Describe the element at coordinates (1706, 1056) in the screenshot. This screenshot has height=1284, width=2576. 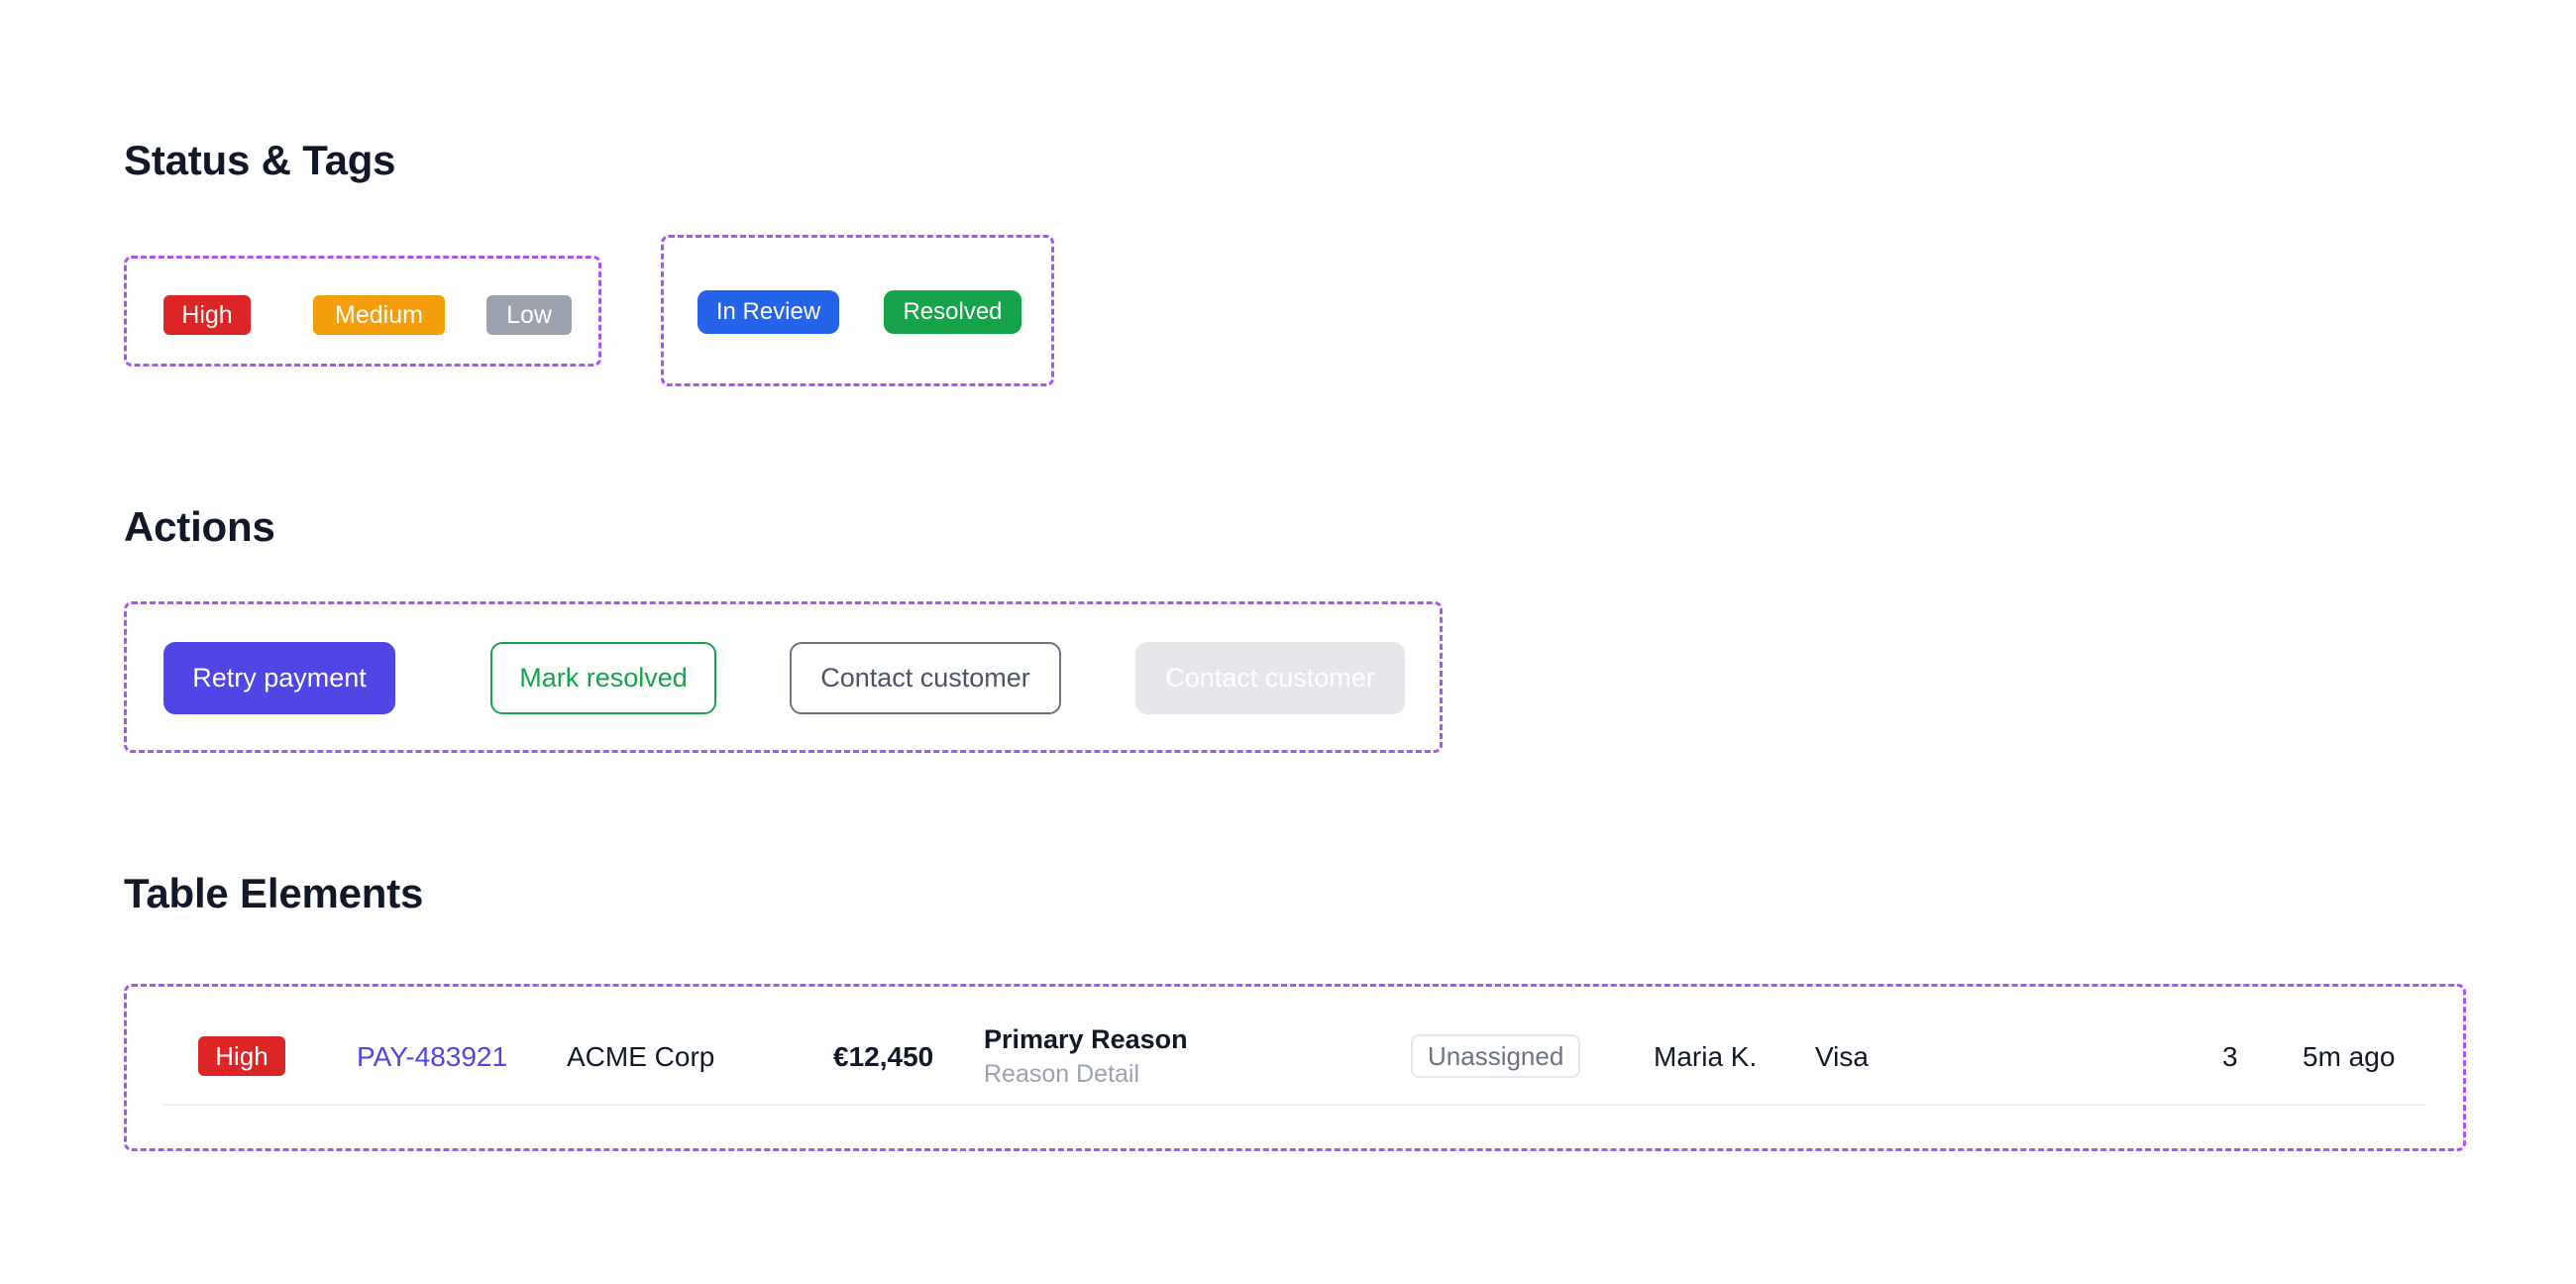
I see `agent-name: Maria K.` at that location.